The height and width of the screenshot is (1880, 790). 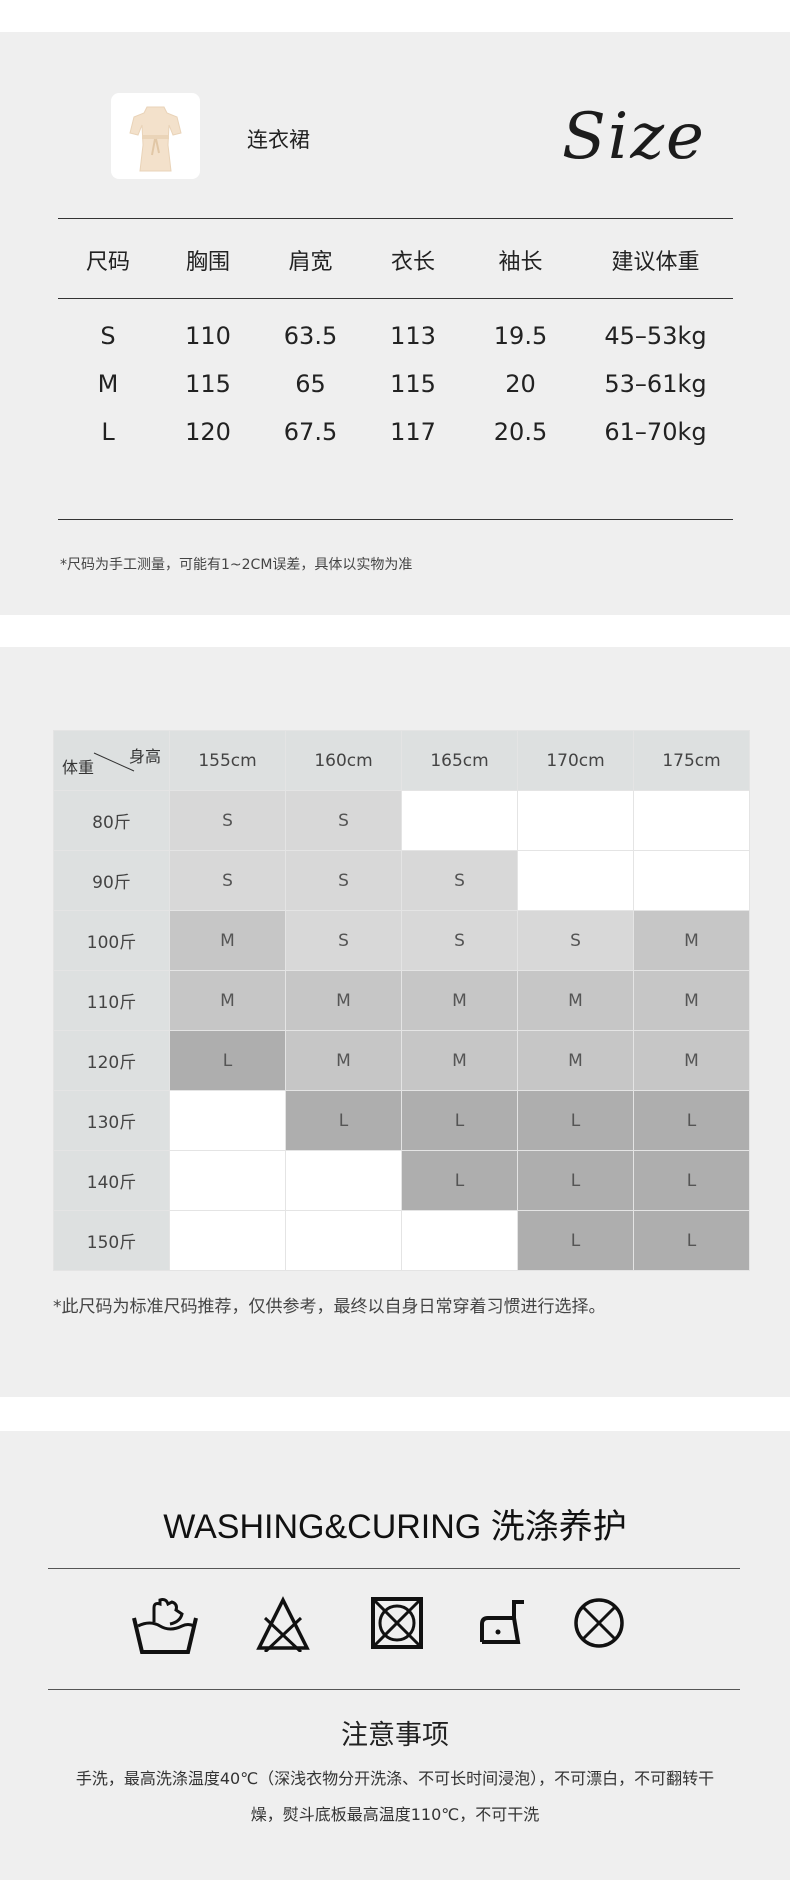 What do you see at coordinates (394, 1568) in the screenshot?
I see `washing-top-rule` at bounding box center [394, 1568].